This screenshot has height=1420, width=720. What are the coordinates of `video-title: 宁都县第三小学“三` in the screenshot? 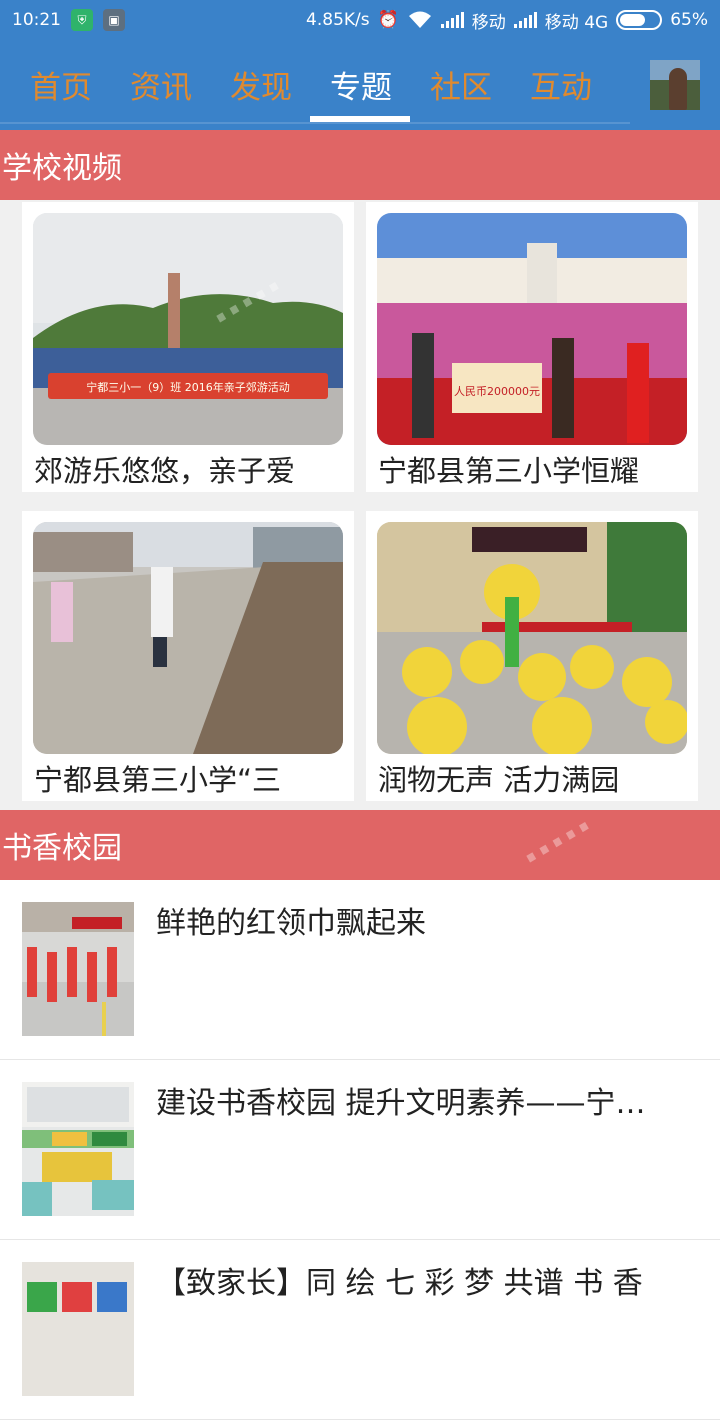 It's located at (158, 780).